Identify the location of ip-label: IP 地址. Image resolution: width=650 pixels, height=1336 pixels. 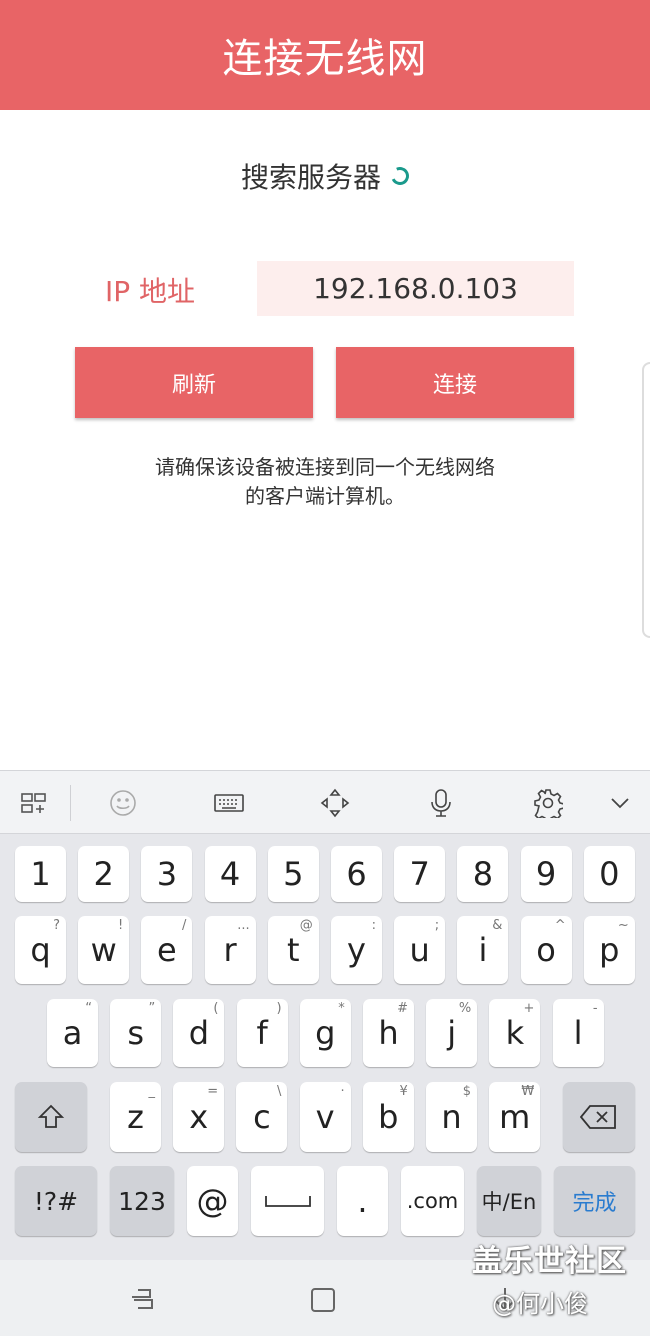
(150, 291).